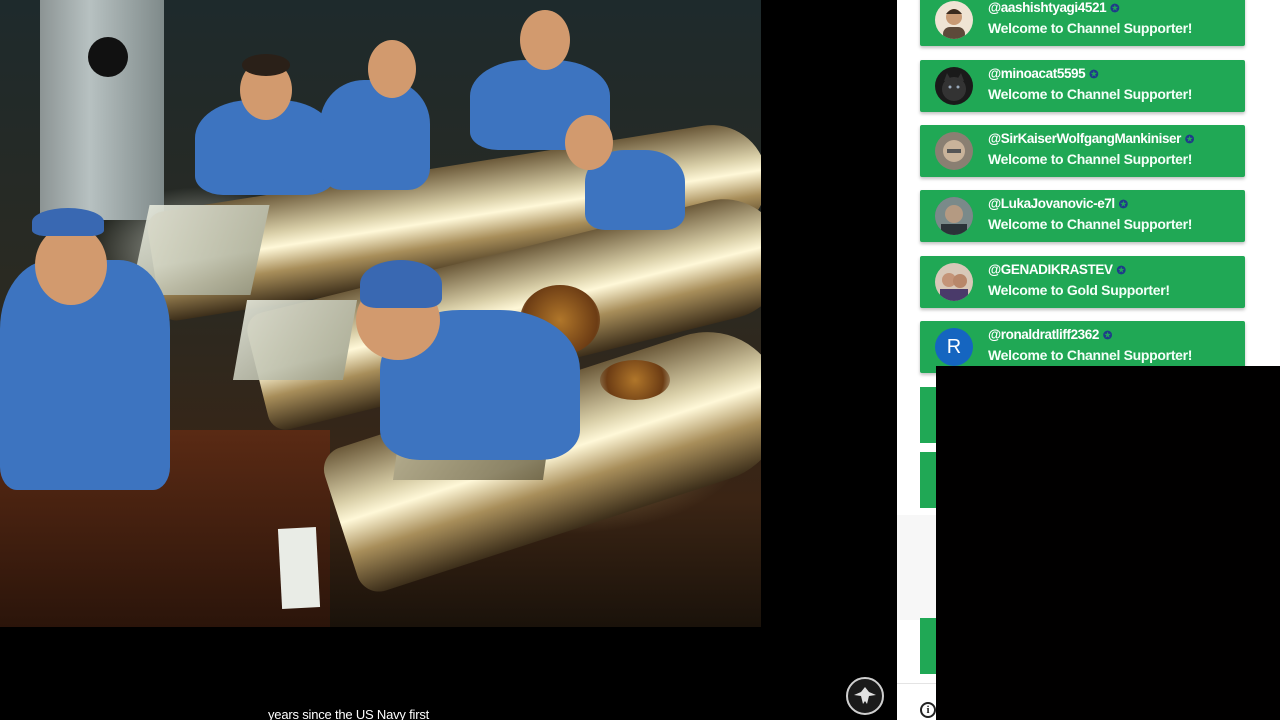  Describe the element at coordinates (1108, 543) in the screenshot. I see `black-overlay` at that location.